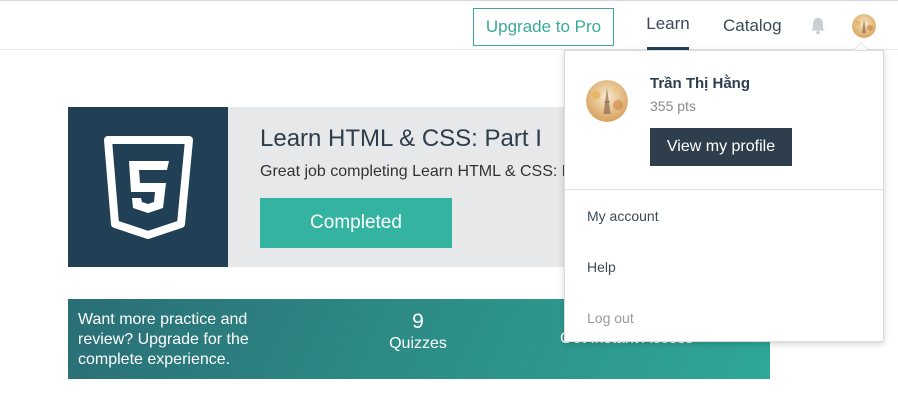  What do you see at coordinates (543, 27) in the screenshot?
I see `upgrade-to-pro-button: Upgrade to Pro` at bounding box center [543, 27].